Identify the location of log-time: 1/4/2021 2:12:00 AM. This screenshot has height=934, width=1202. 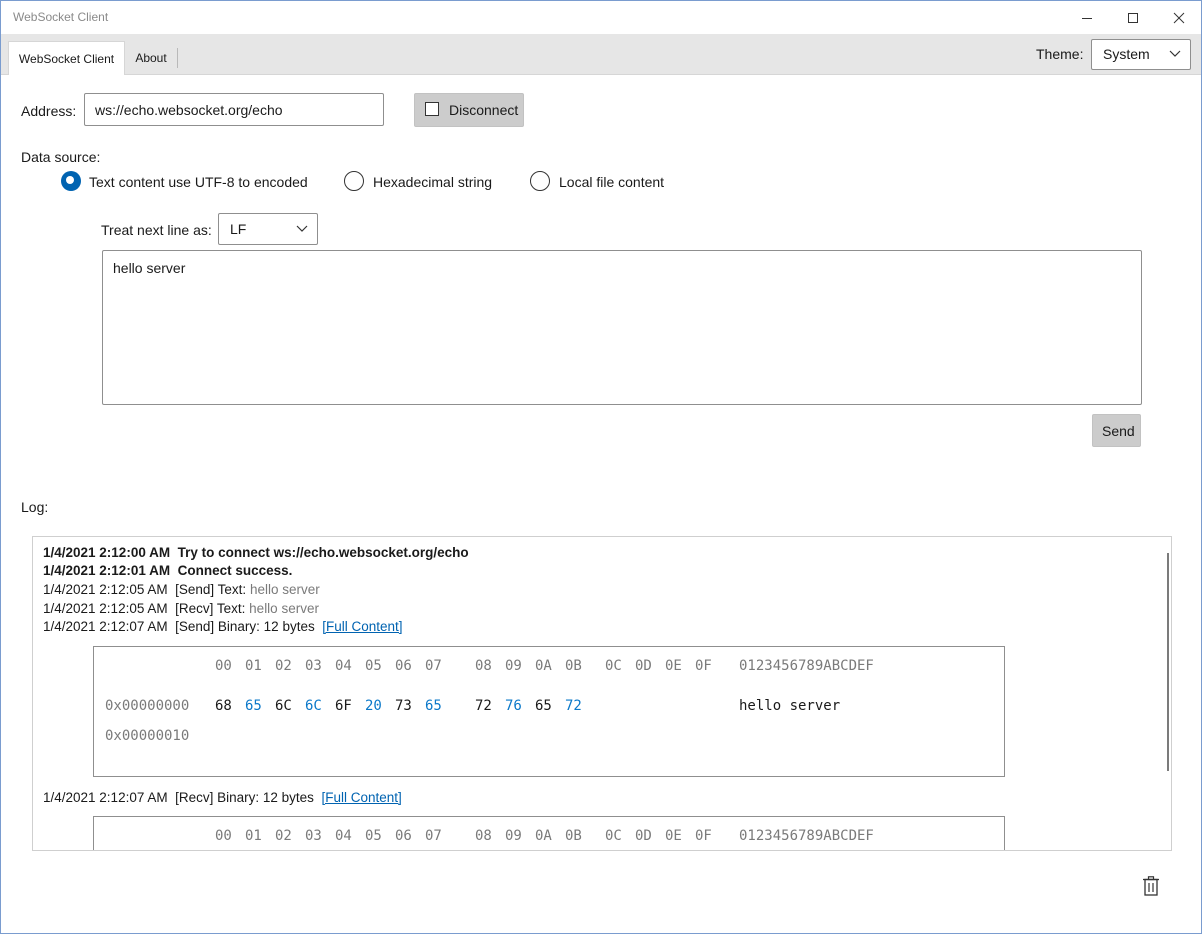
(107, 552).